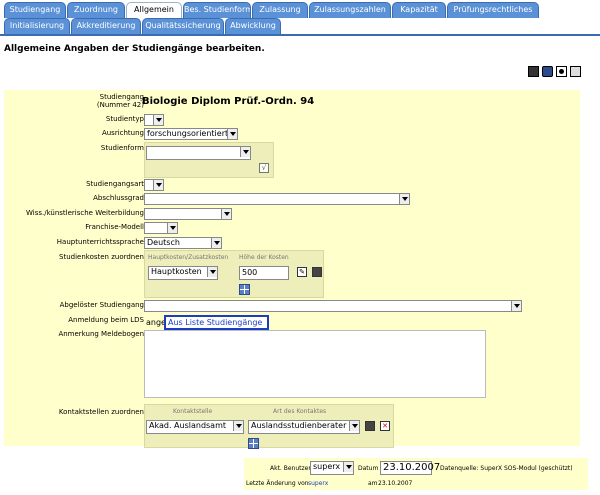 The width and height of the screenshot is (600, 495). Describe the element at coordinates (216, 322) in the screenshot. I see `anmeldung-popup: Aus Liste Studiengänge` at that location.